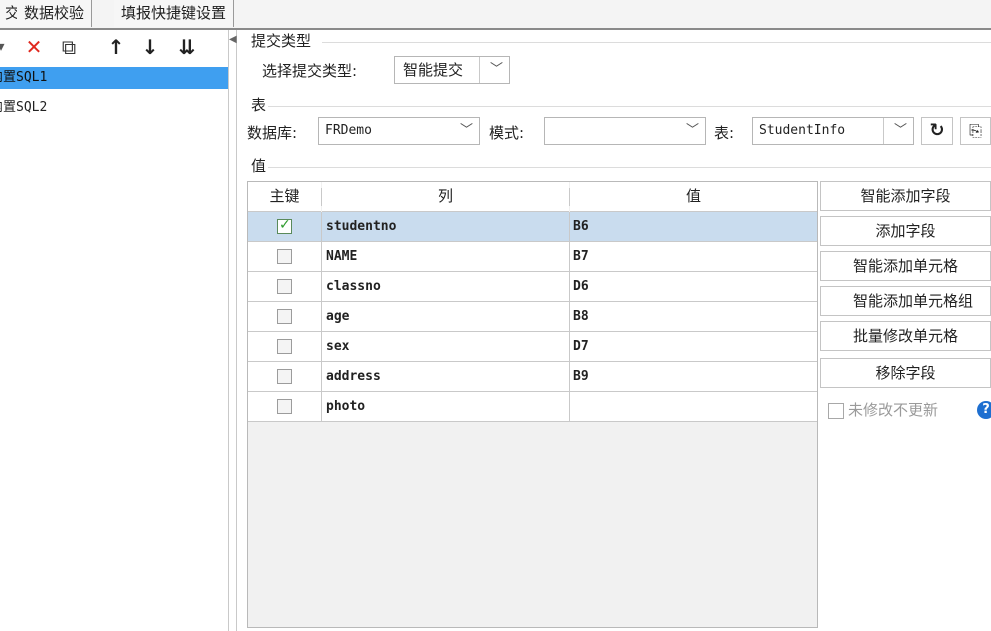  What do you see at coordinates (284, 197) in the screenshot?
I see `column-header-key: 主键` at bounding box center [284, 197].